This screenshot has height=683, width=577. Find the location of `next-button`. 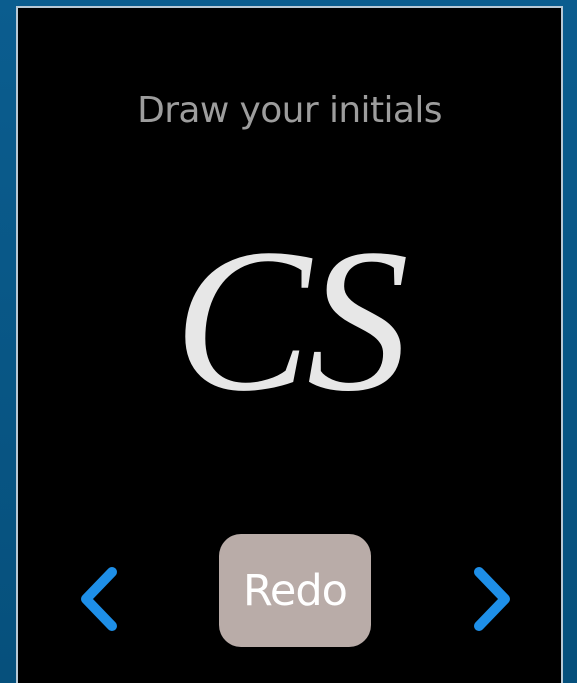

next-button is located at coordinates (493, 599).